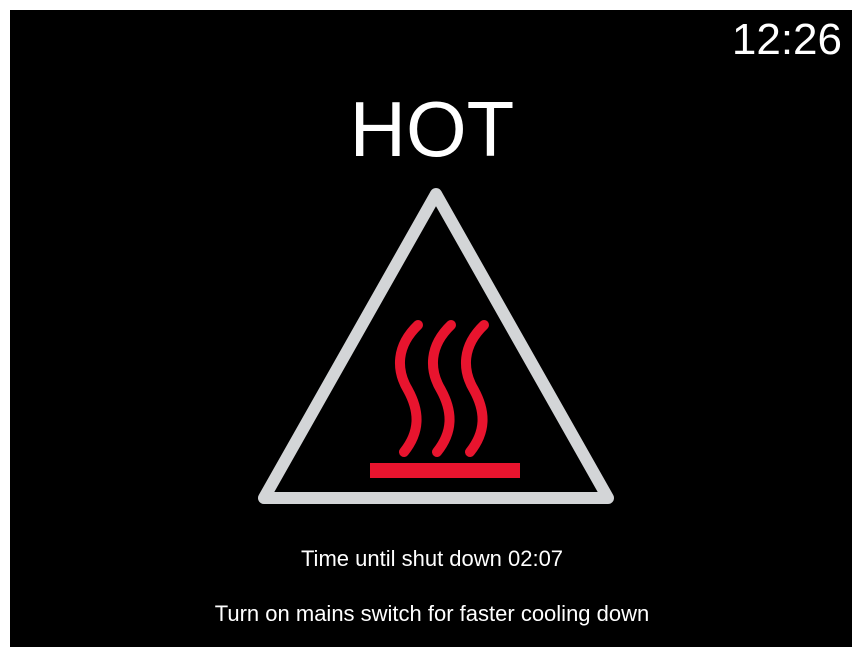  I want to click on shutdown-timer-text: Time until shut down 02:07, so click(432, 558).